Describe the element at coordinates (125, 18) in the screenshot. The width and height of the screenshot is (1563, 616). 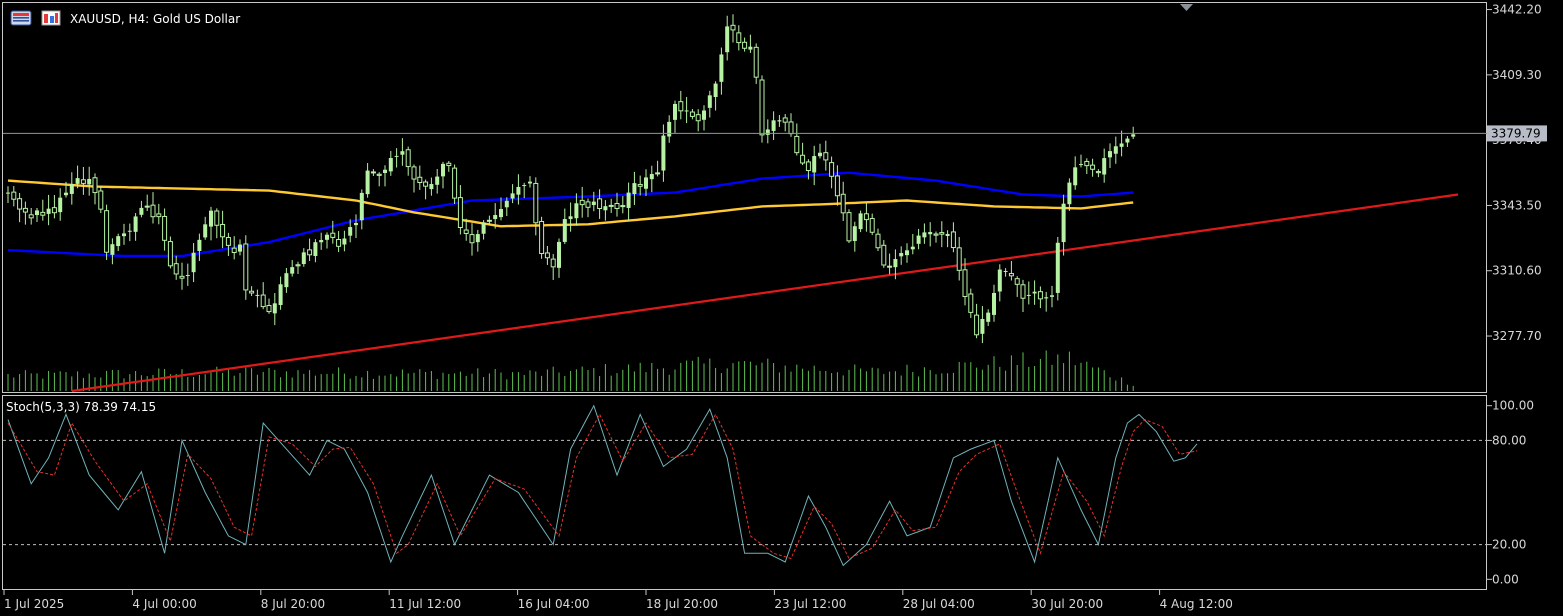
I see `header-bar: XAUUSD, H4: Gold US Dollar` at that location.